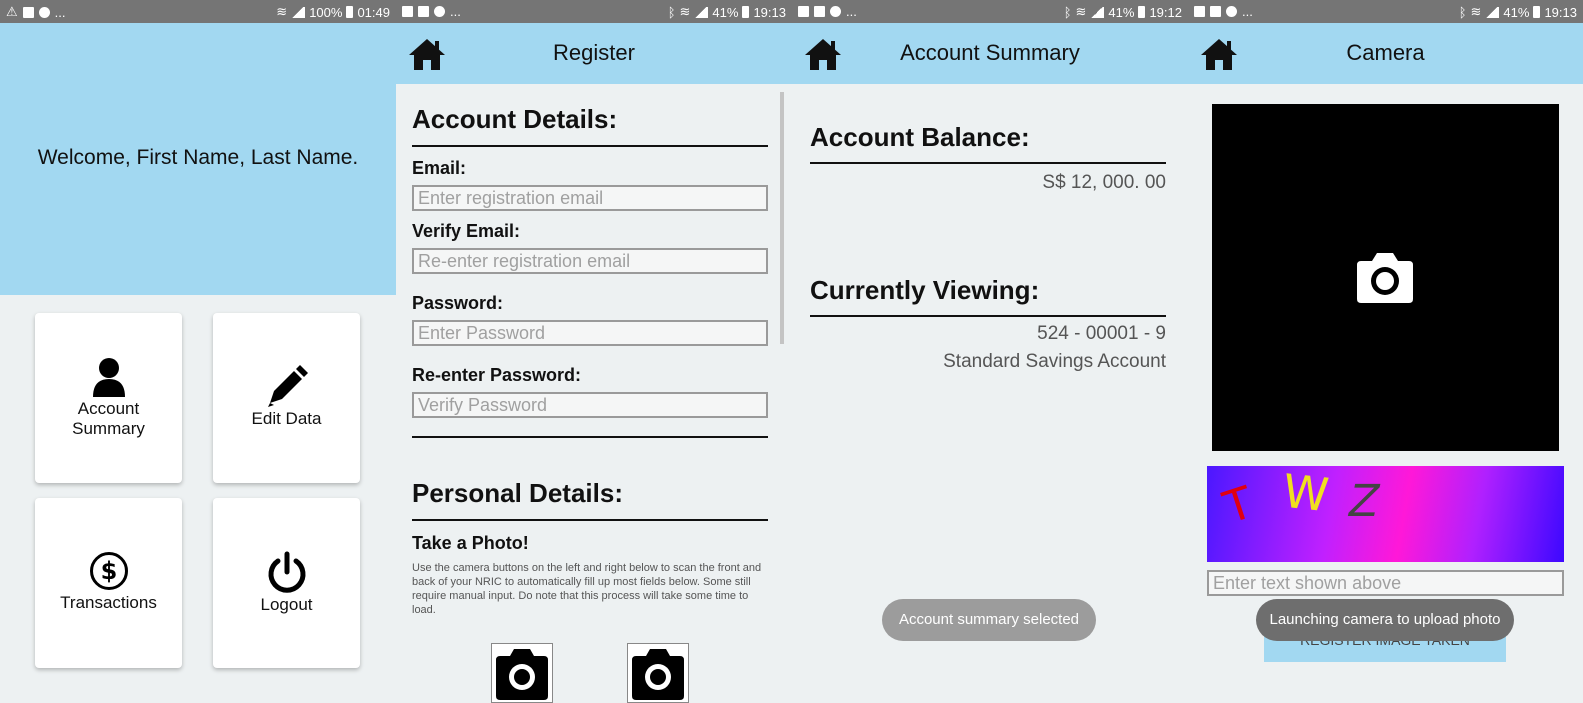 Image resolution: width=1583 pixels, height=703 pixels. I want to click on account-type: Standard Savings Account, so click(1054, 361).